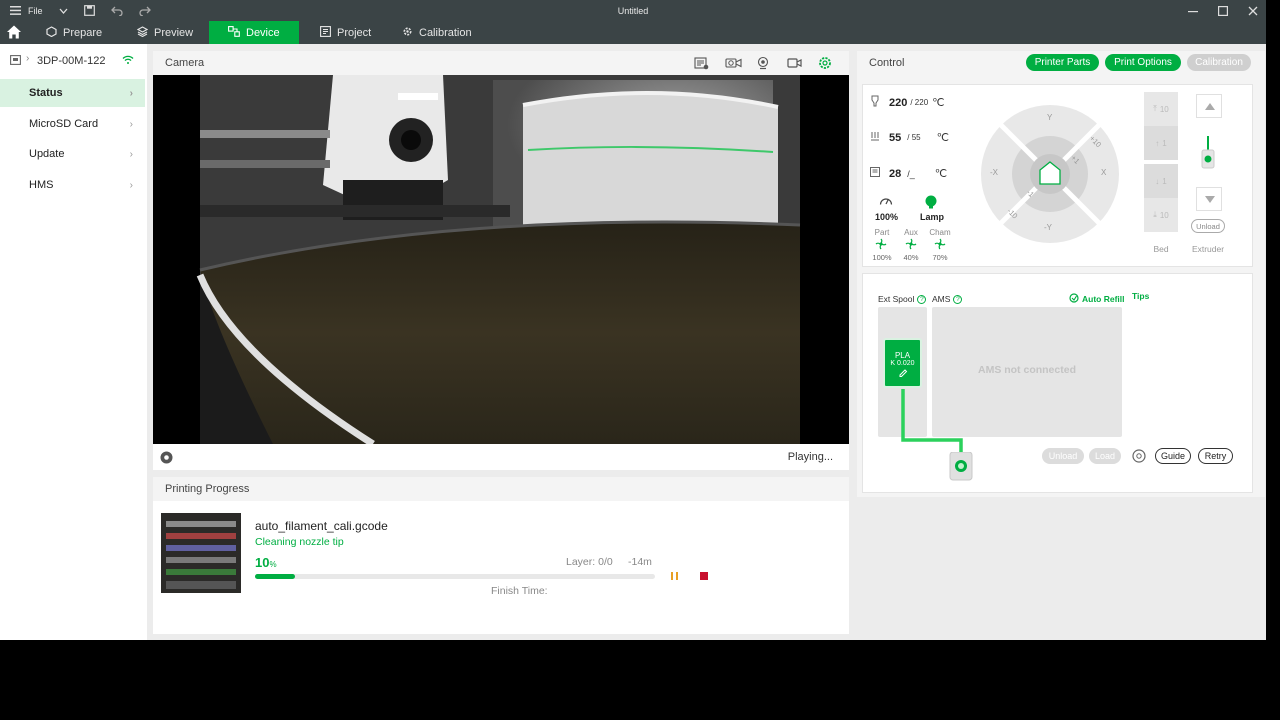  What do you see at coordinates (903, 374) in the screenshot?
I see `edit-icon` at bounding box center [903, 374].